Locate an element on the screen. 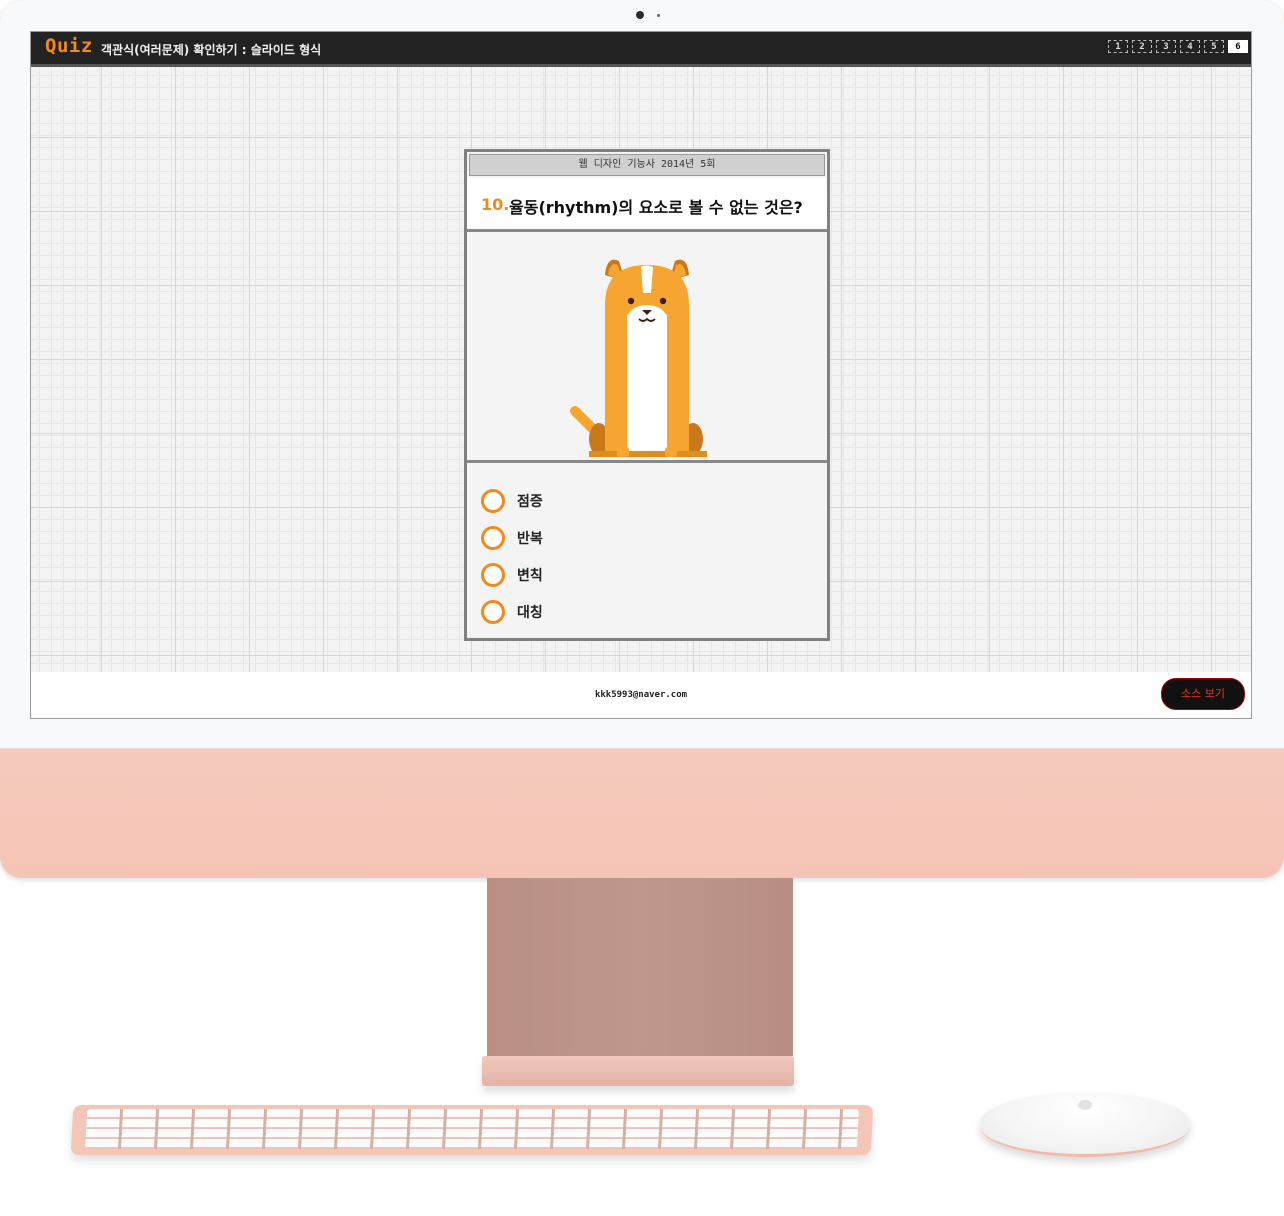  page-button-5: 5 is located at coordinates (1214, 46).